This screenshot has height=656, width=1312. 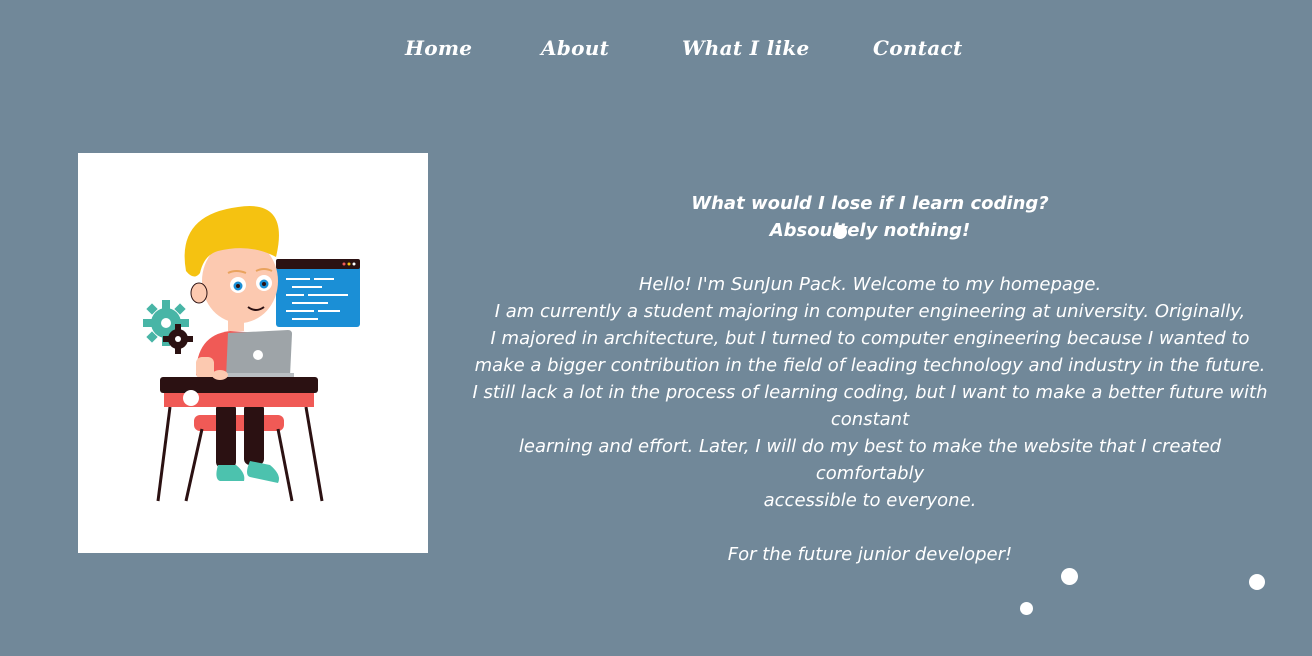 What do you see at coordinates (870, 419) in the screenshot?
I see `intro-line: constant` at bounding box center [870, 419].